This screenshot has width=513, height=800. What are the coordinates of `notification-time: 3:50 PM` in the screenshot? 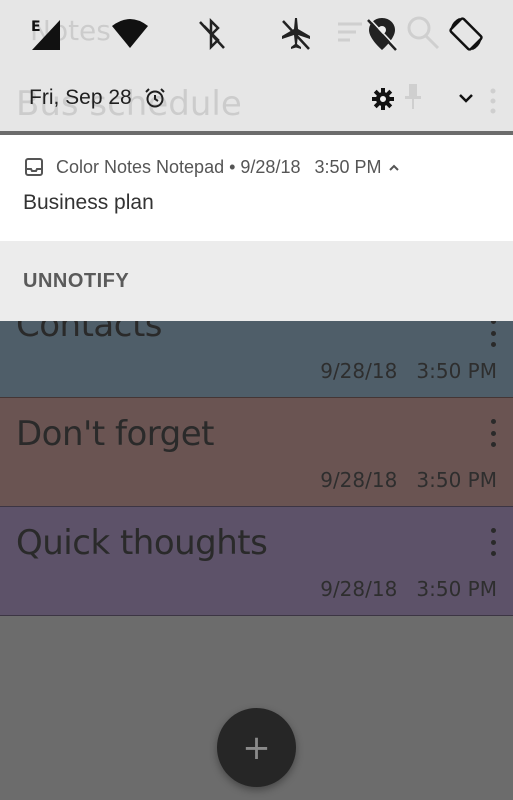 It's located at (348, 166).